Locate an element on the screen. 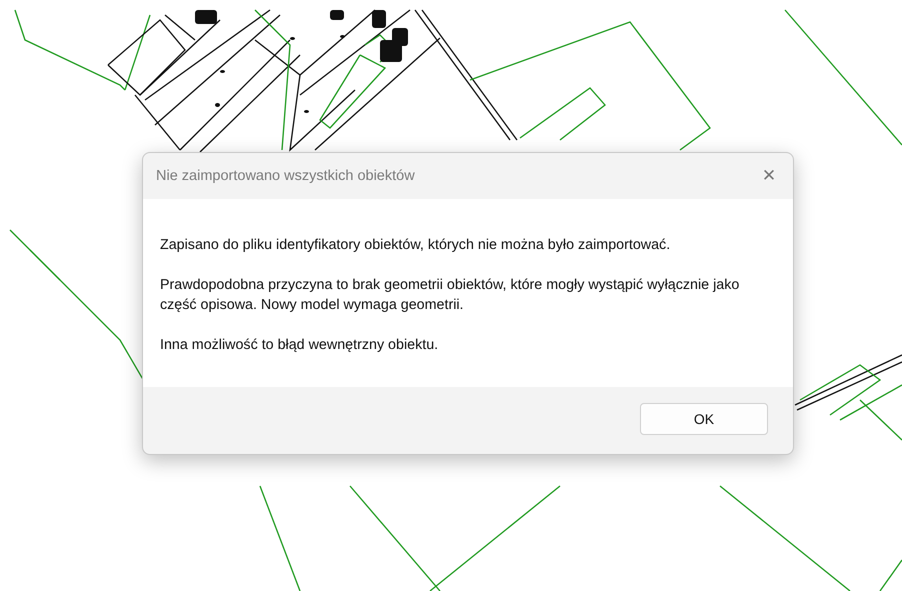 This screenshot has width=902, height=591. message-text: Inna możliwość to błąd wewnętrzny obiektu. is located at coordinates (300, 345).